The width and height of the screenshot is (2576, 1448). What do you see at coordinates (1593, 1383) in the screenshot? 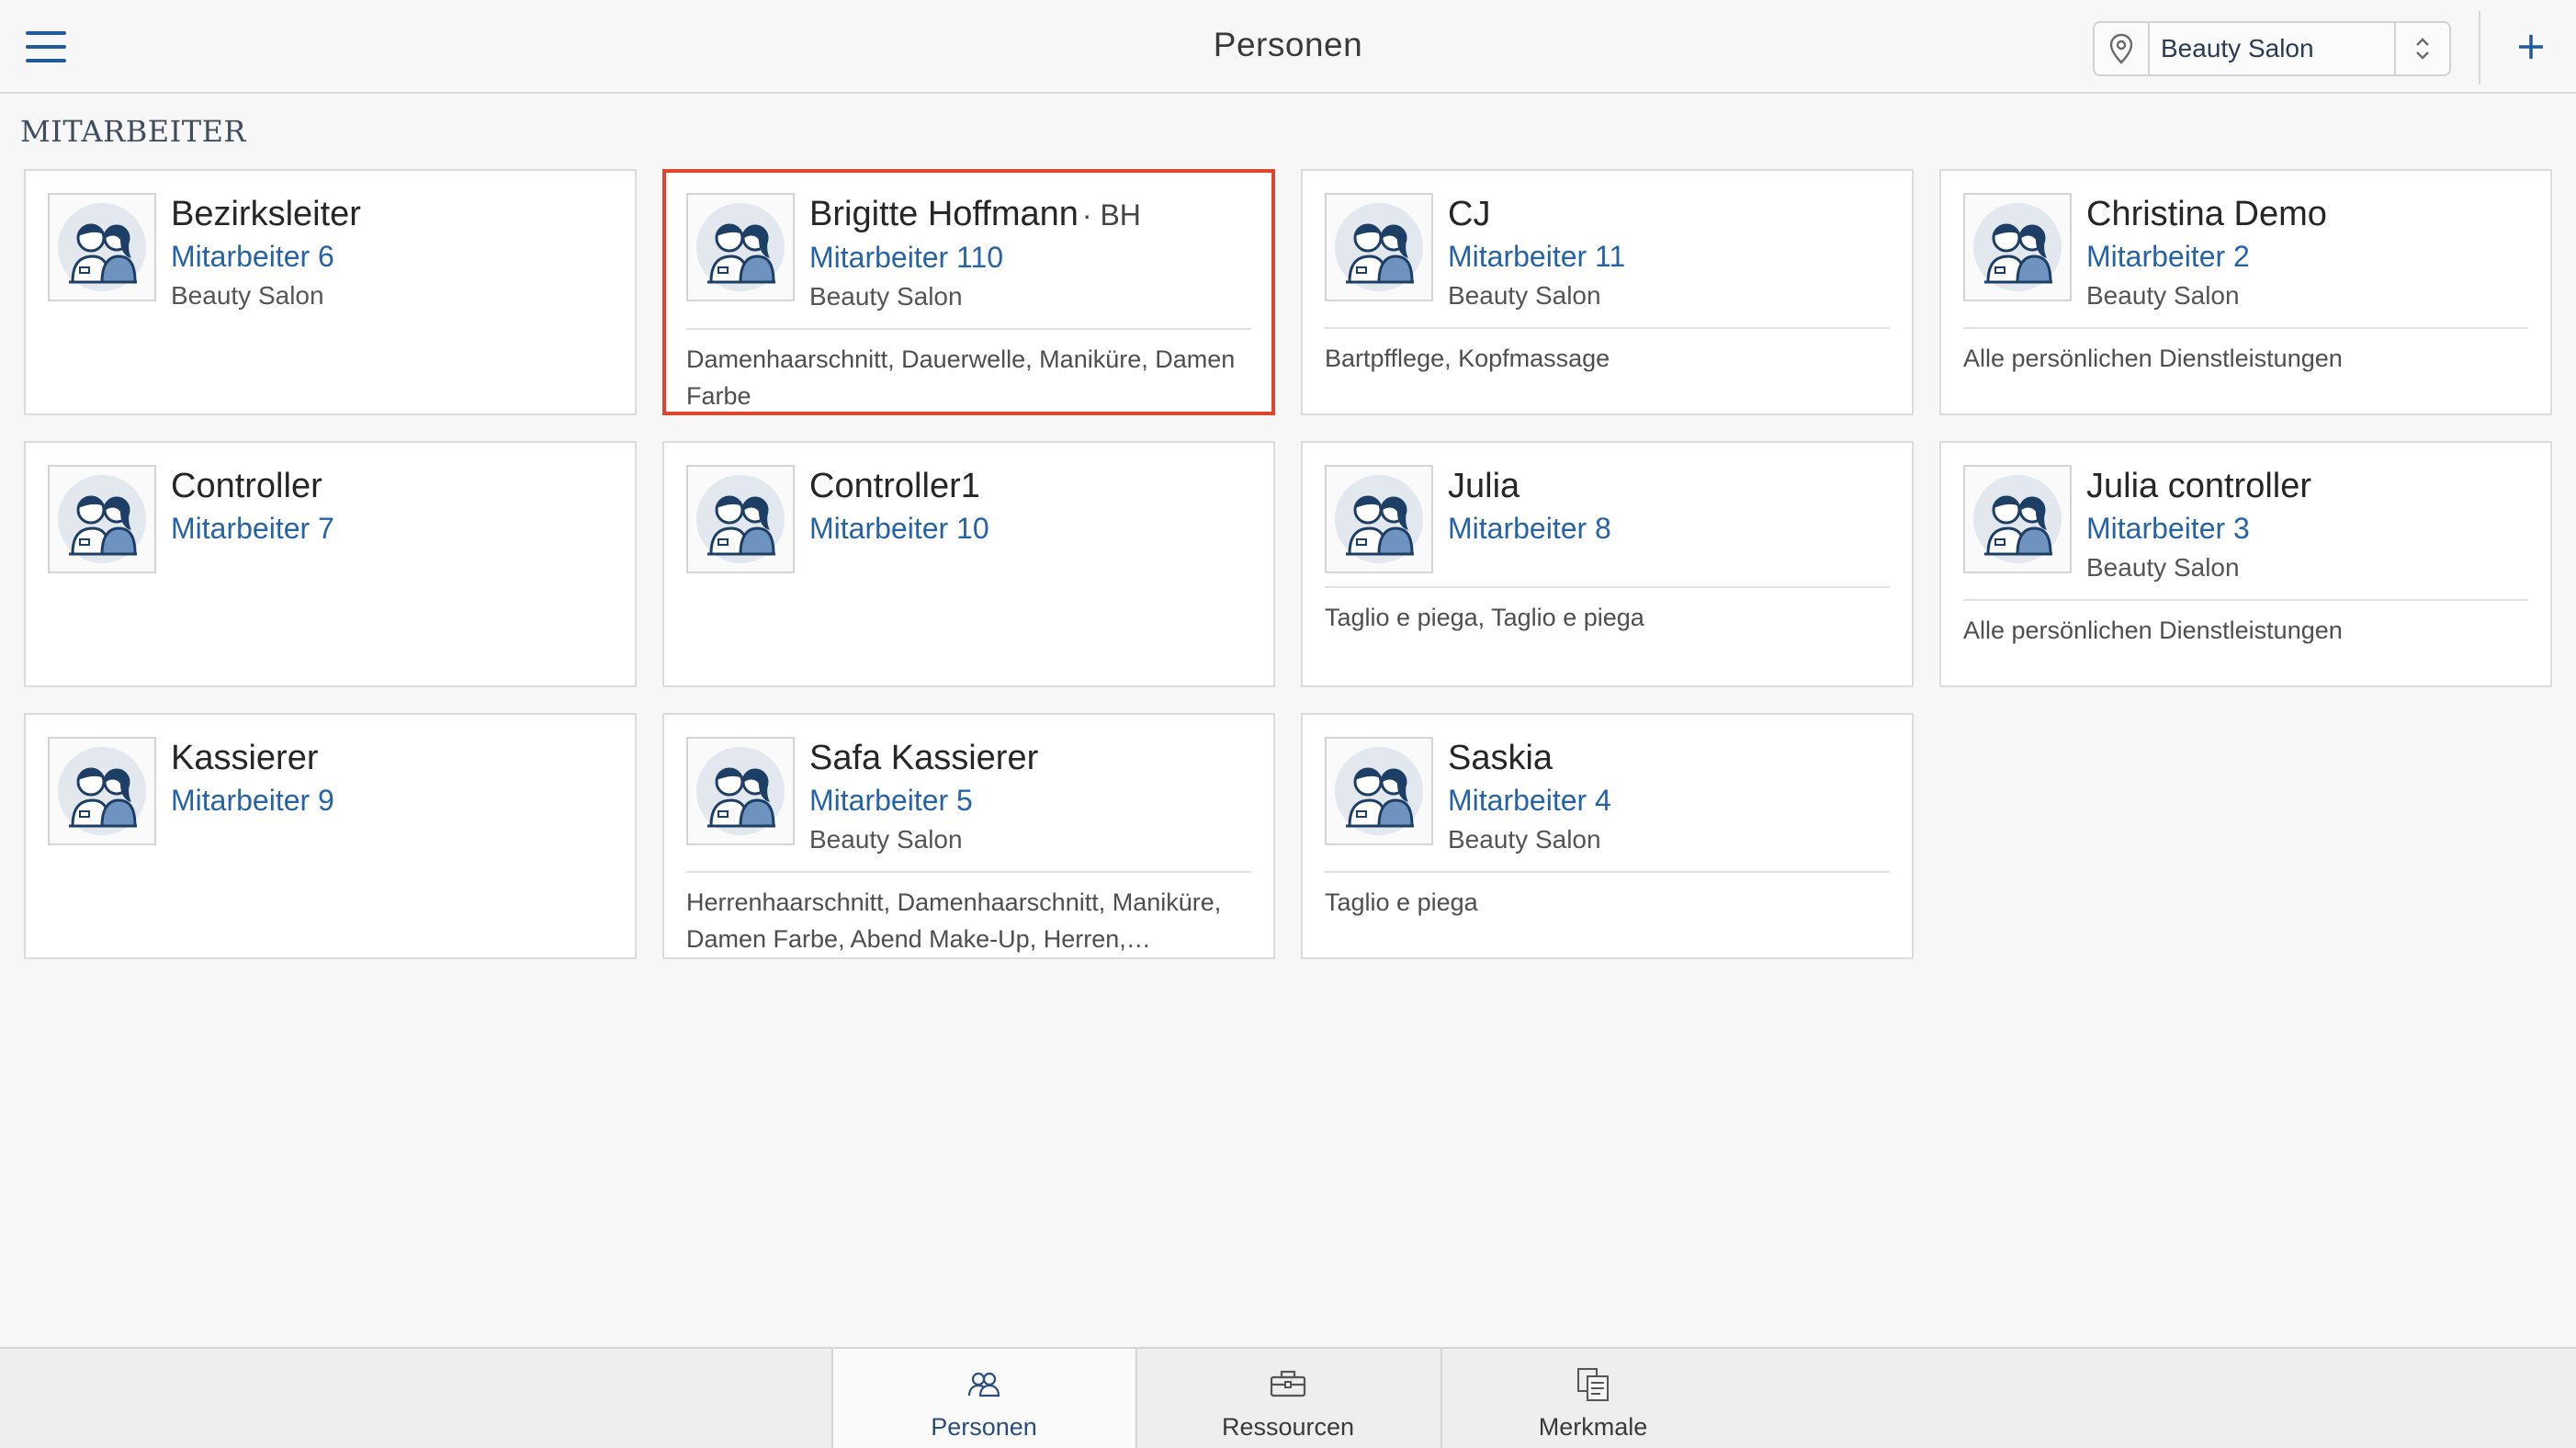
I see `features-icon` at bounding box center [1593, 1383].